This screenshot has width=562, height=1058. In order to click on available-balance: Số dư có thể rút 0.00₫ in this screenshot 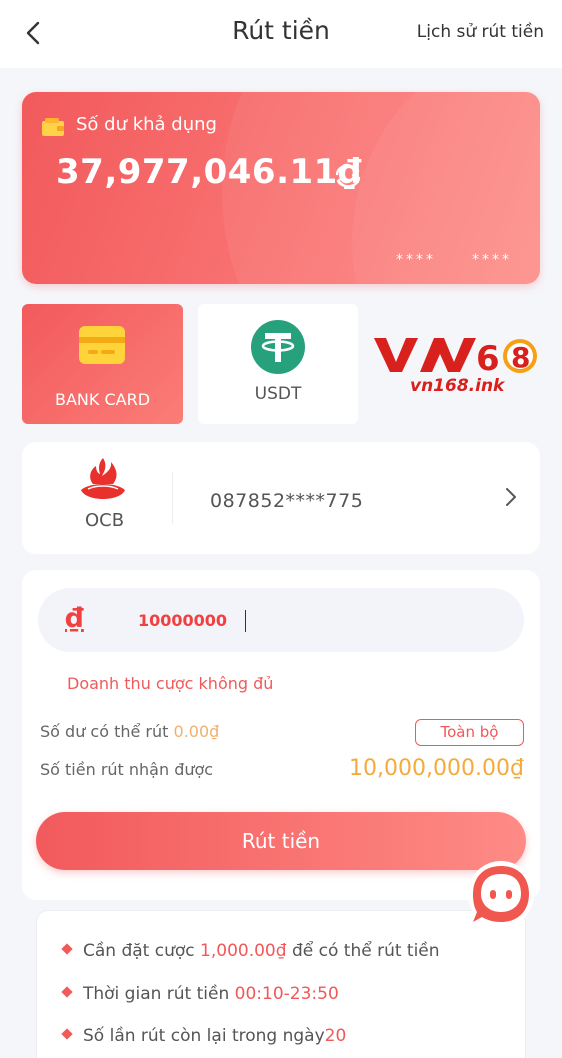, I will do `click(129, 731)`.